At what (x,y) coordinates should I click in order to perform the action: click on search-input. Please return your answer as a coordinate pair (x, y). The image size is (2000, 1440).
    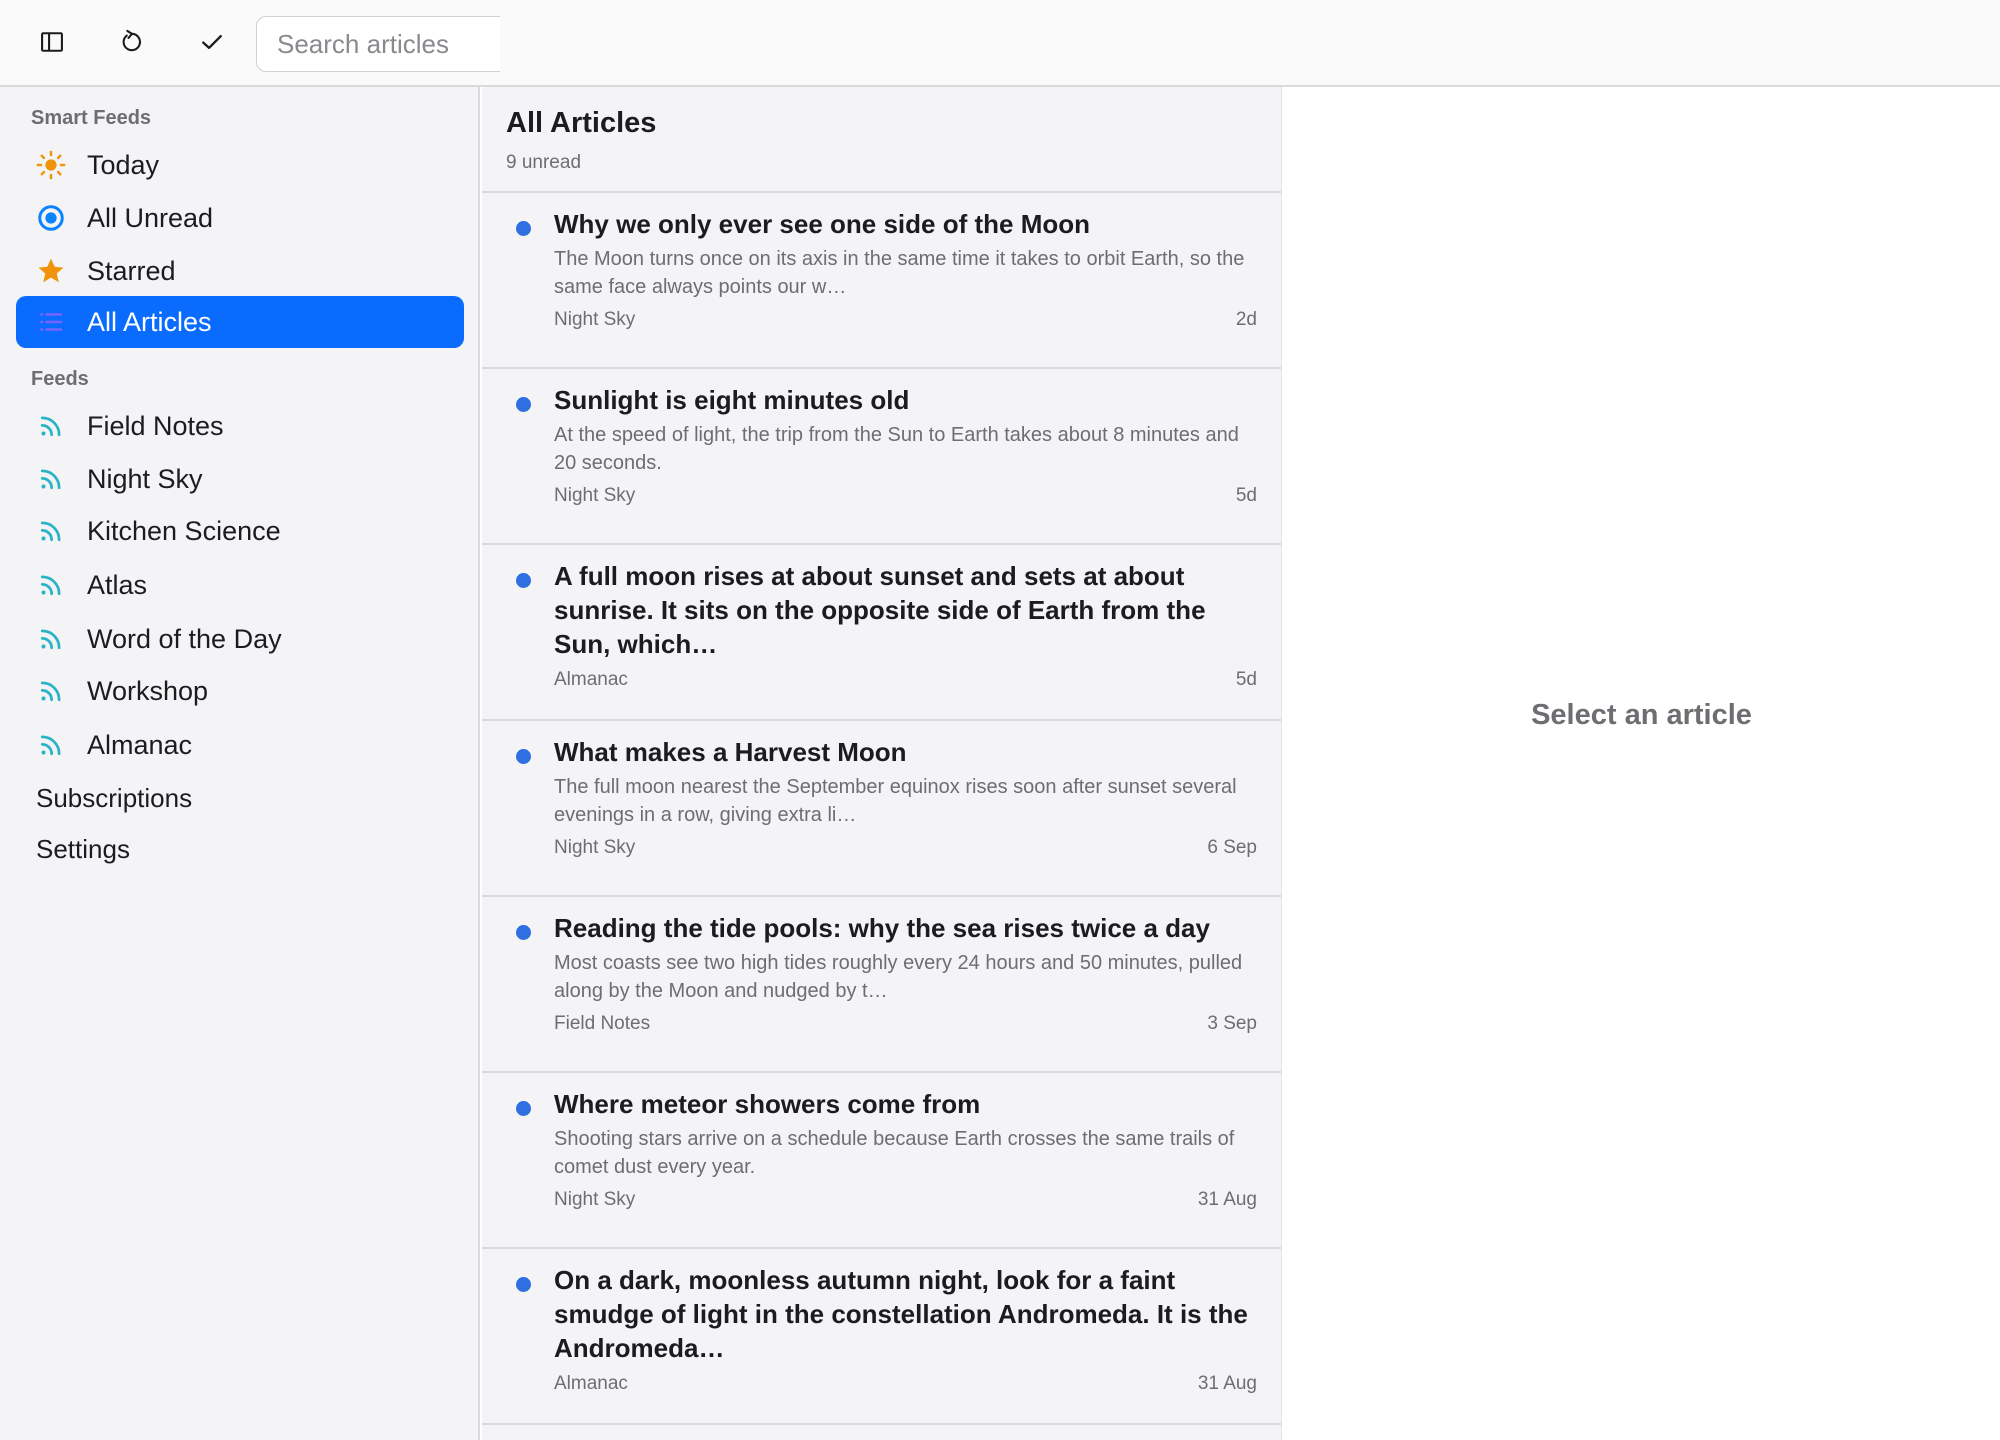
    Looking at the image, I should click on (378, 44).